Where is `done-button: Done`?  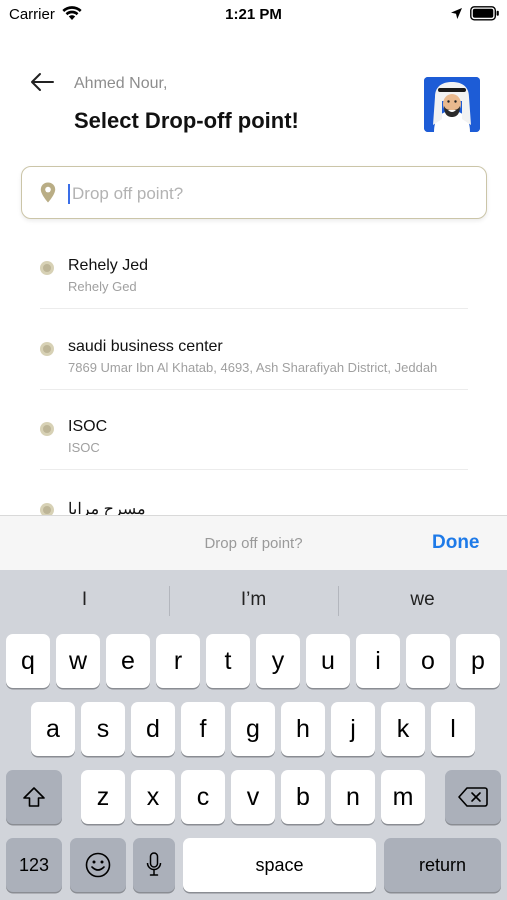 done-button: Done is located at coordinates (456, 543).